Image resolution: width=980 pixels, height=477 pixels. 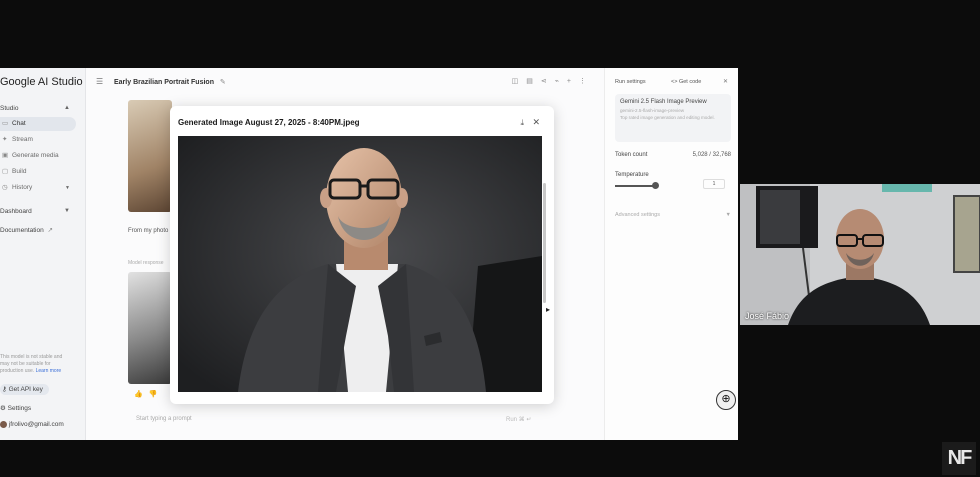 I want to click on sidebar-section-dashboard: Dashboard ▼, so click(x=40, y=211).